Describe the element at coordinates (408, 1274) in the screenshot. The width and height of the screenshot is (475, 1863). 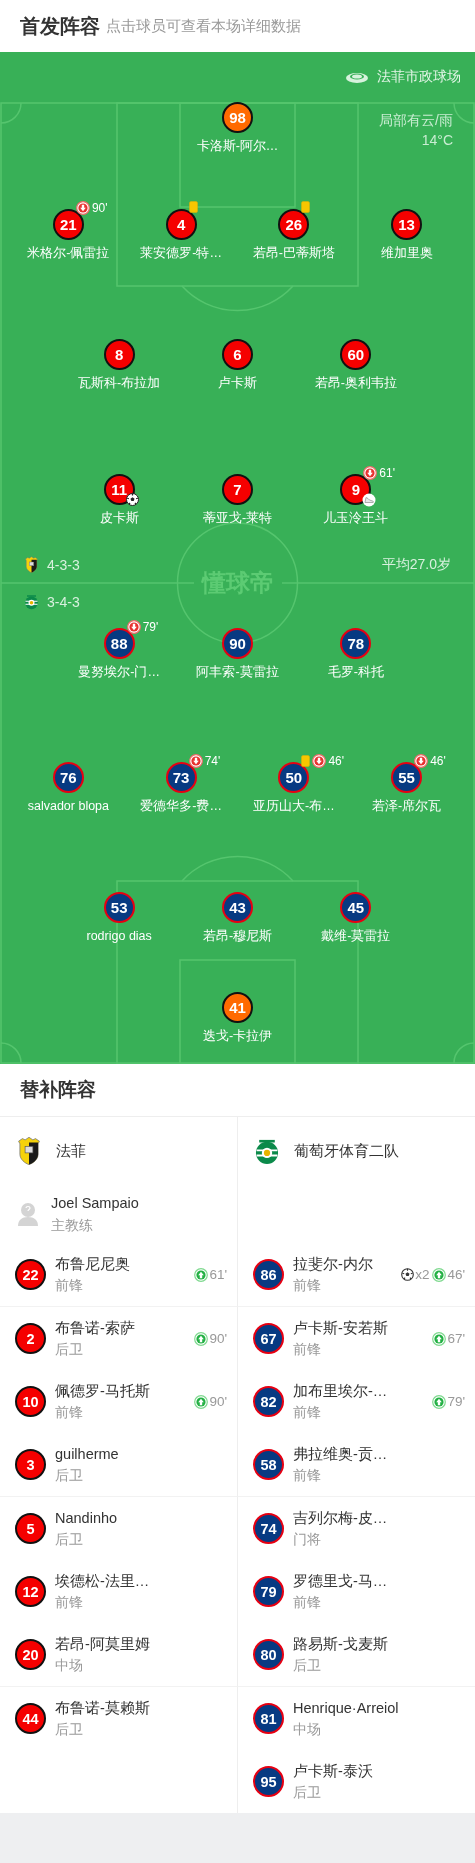
I see `football-icon` at that location.